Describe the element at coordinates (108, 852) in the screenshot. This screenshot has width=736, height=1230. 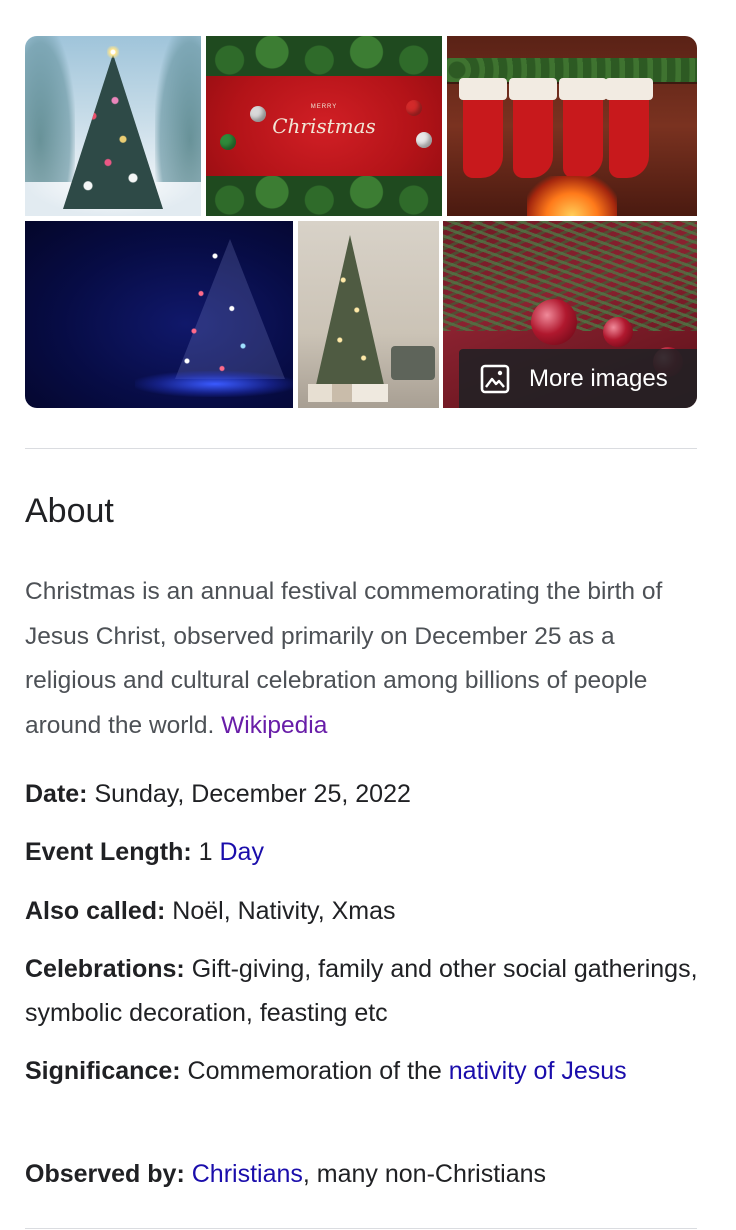
I see `fact-label: Event Length:` at that location.